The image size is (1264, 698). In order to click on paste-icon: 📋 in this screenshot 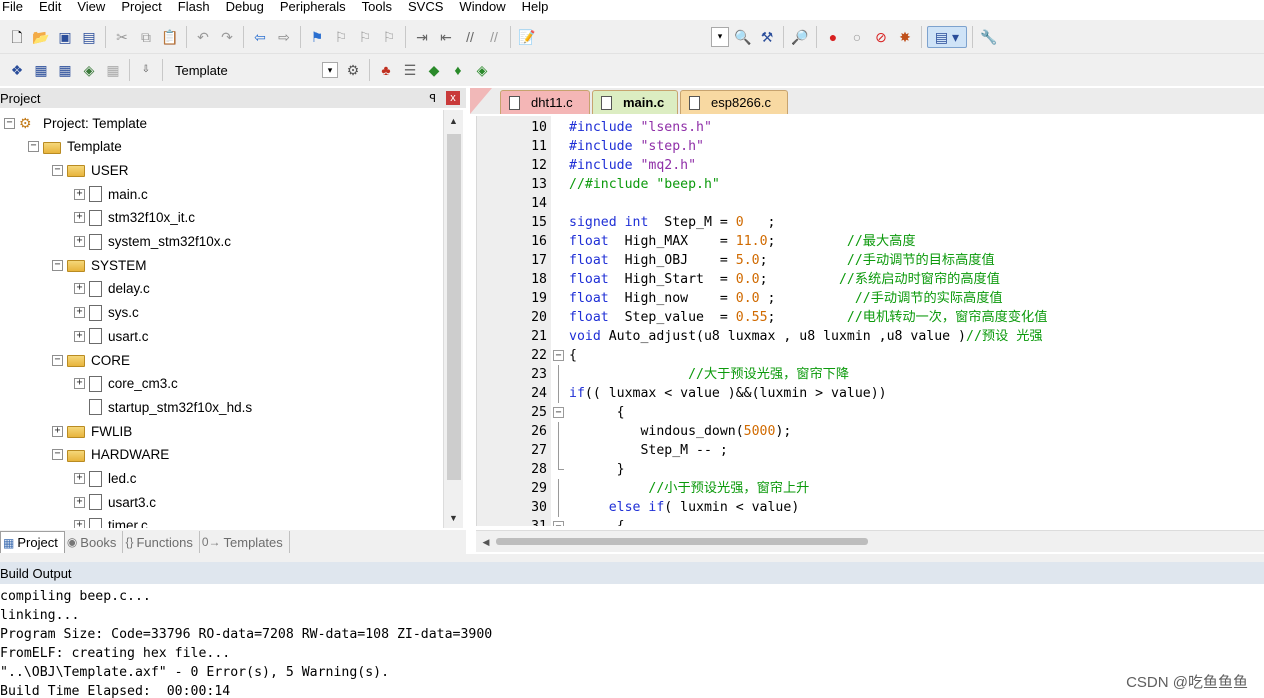, I will do `click(170, 37)`.